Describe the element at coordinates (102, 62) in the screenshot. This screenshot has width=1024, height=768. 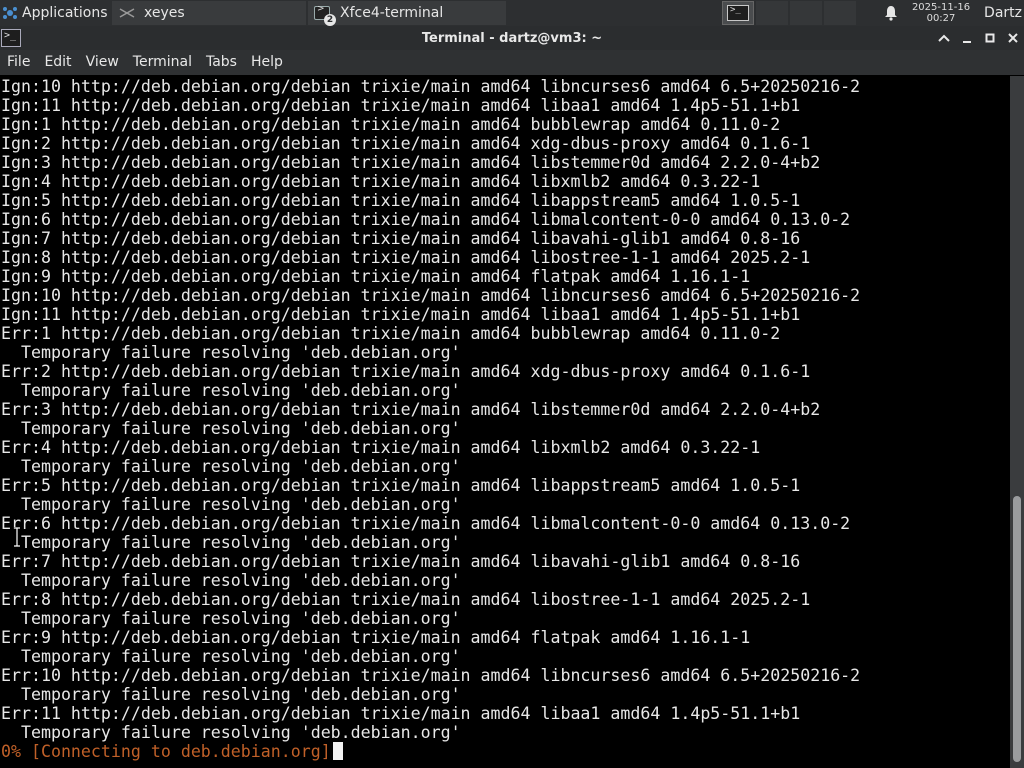
I see `menu-view: View` at that location.